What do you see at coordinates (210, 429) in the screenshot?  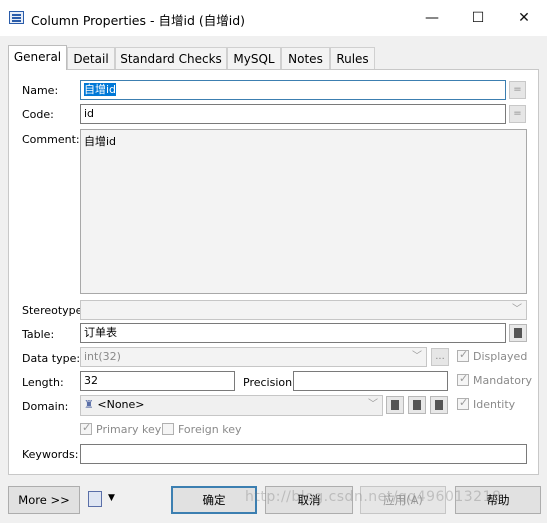 I see `foreign-key-label: Foreign key` at bounding box center [210, 429].